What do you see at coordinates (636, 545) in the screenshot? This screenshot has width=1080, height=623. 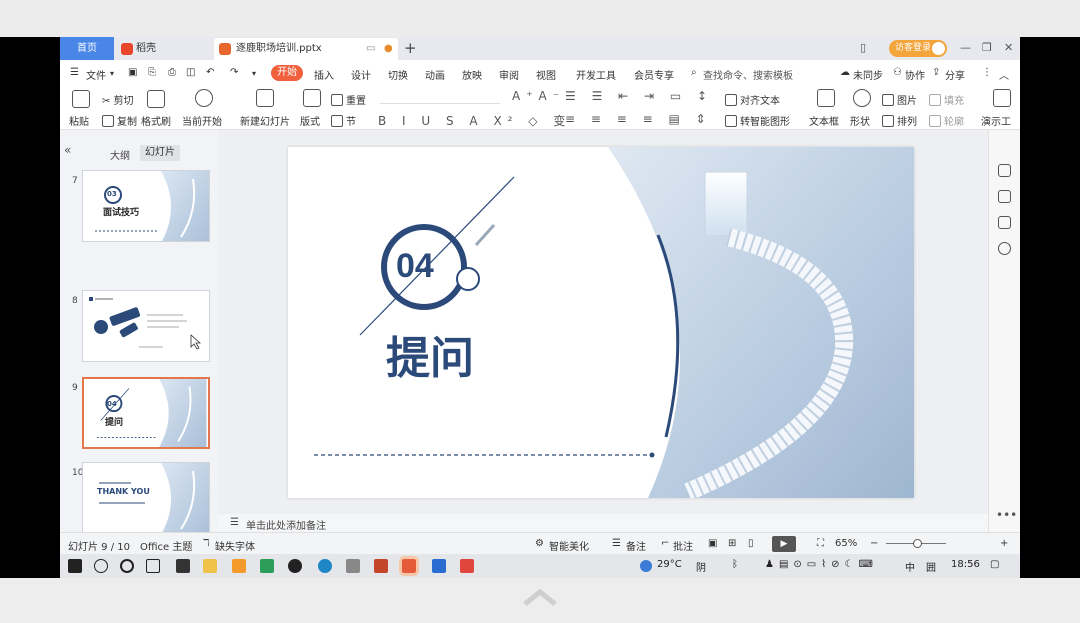 I see `notes-toggle-button: 备注` at bounding box center [636, 545].